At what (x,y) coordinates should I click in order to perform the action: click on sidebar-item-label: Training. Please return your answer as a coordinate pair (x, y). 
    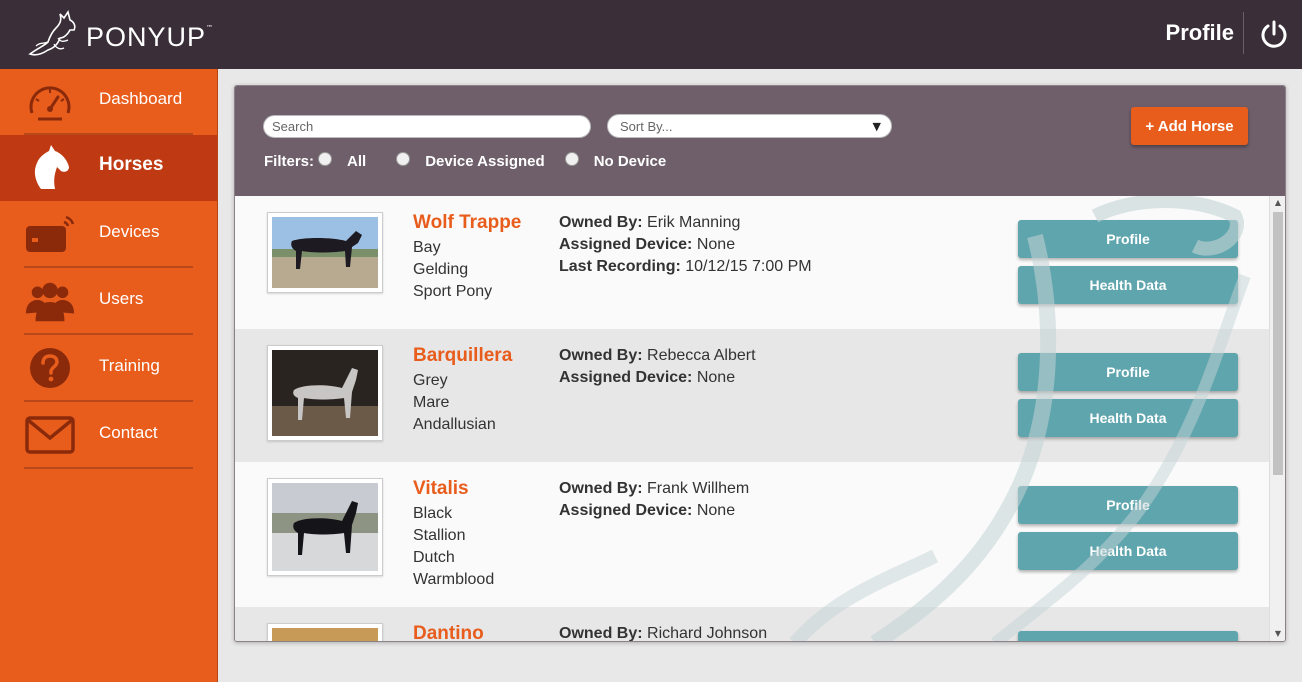
    Looking at the image, I should click on (129, 365).